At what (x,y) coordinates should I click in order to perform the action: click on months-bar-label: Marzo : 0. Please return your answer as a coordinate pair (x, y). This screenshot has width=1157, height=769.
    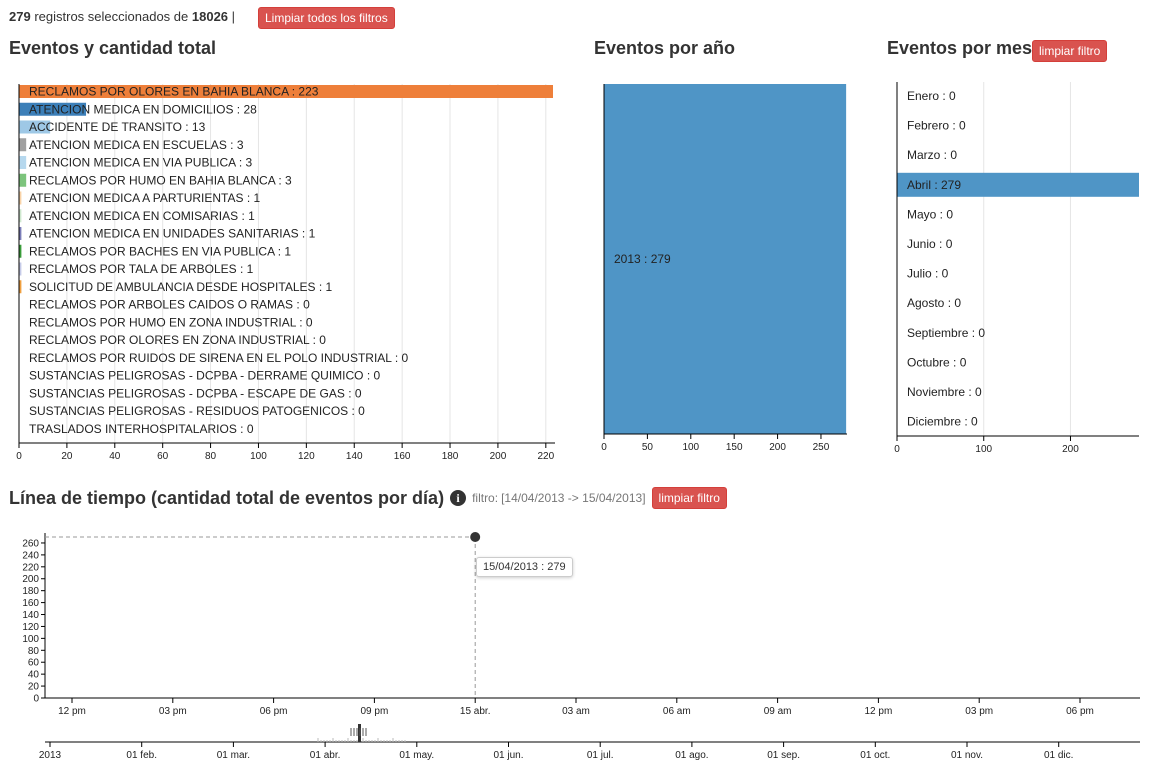
    Looking at the image, I should click on (932, 155).